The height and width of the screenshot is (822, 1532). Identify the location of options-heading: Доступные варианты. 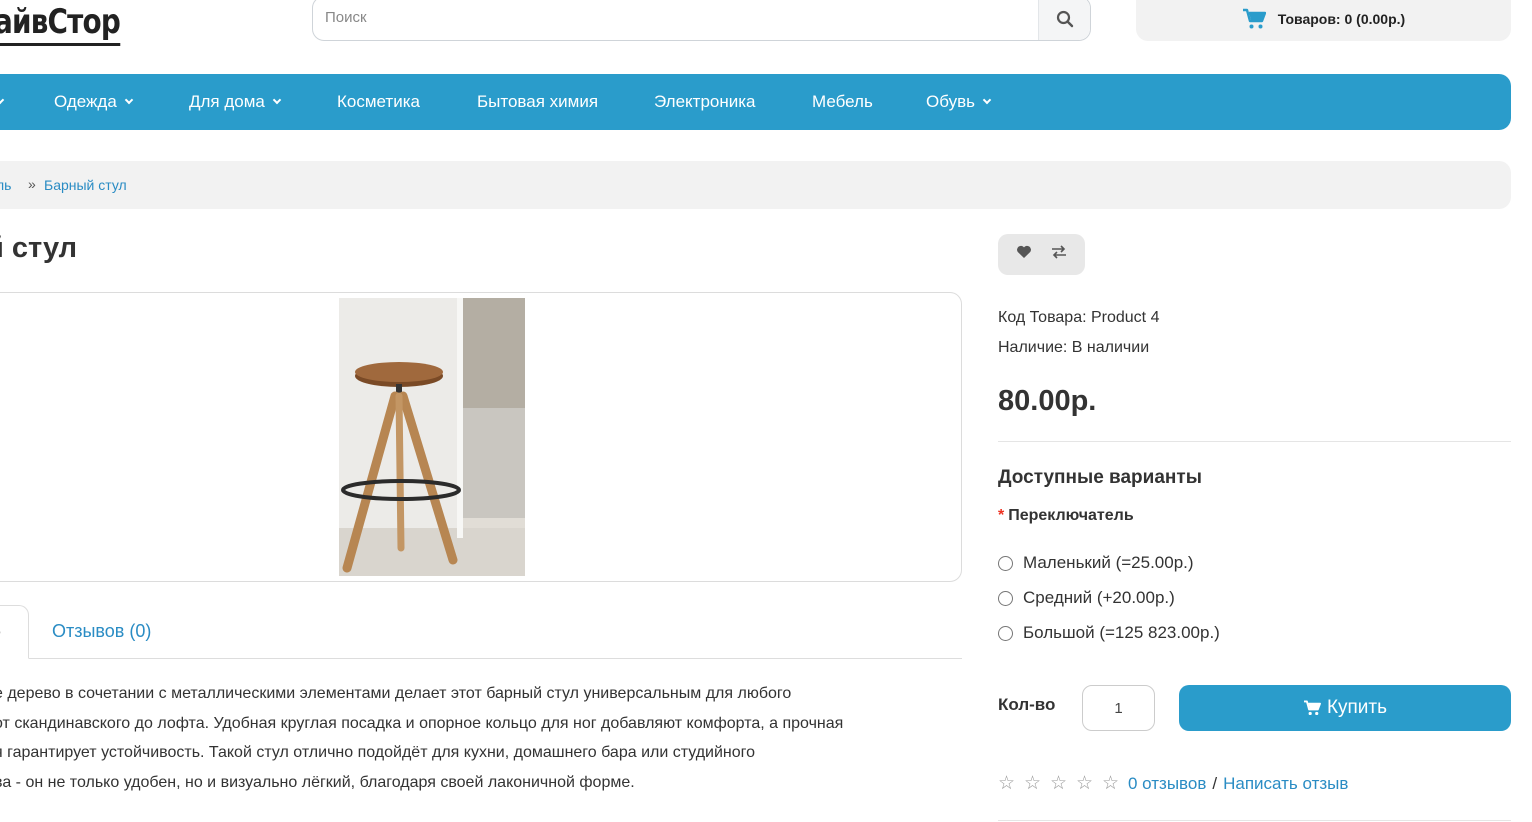
(1100, 477).